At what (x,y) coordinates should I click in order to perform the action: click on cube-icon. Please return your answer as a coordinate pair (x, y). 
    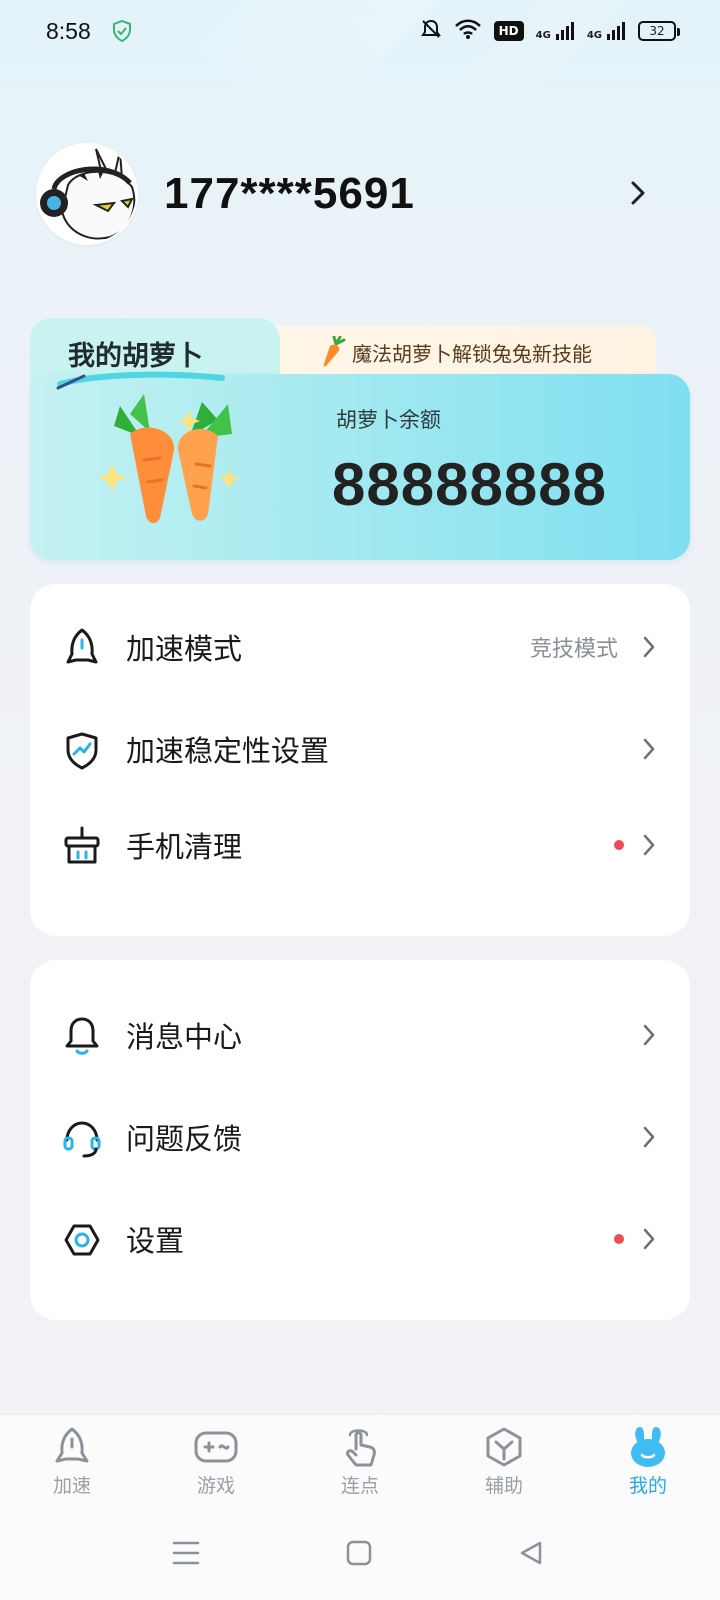
    Looking at the image, I should click on (504, 1447).